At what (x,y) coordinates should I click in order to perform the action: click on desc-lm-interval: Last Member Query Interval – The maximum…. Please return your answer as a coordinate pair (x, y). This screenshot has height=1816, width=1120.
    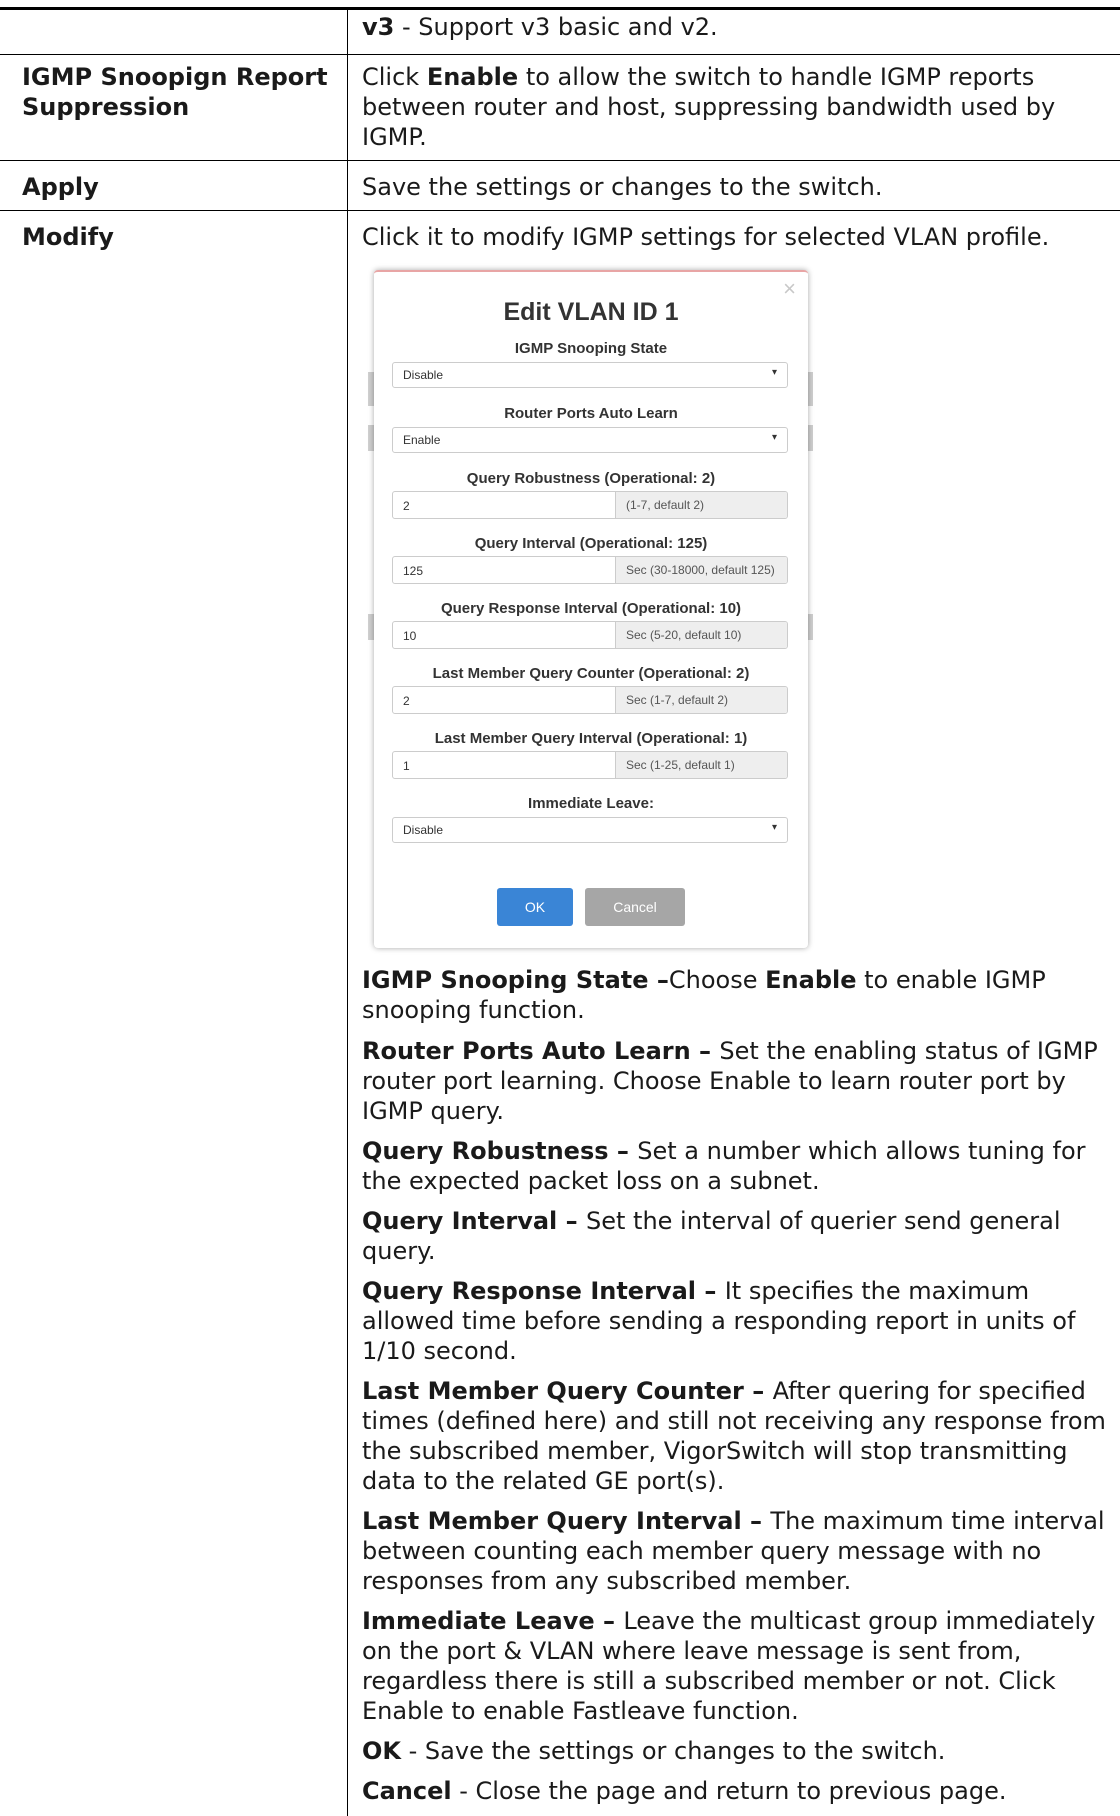
    Looking at the image, I should click on (733, 1551).